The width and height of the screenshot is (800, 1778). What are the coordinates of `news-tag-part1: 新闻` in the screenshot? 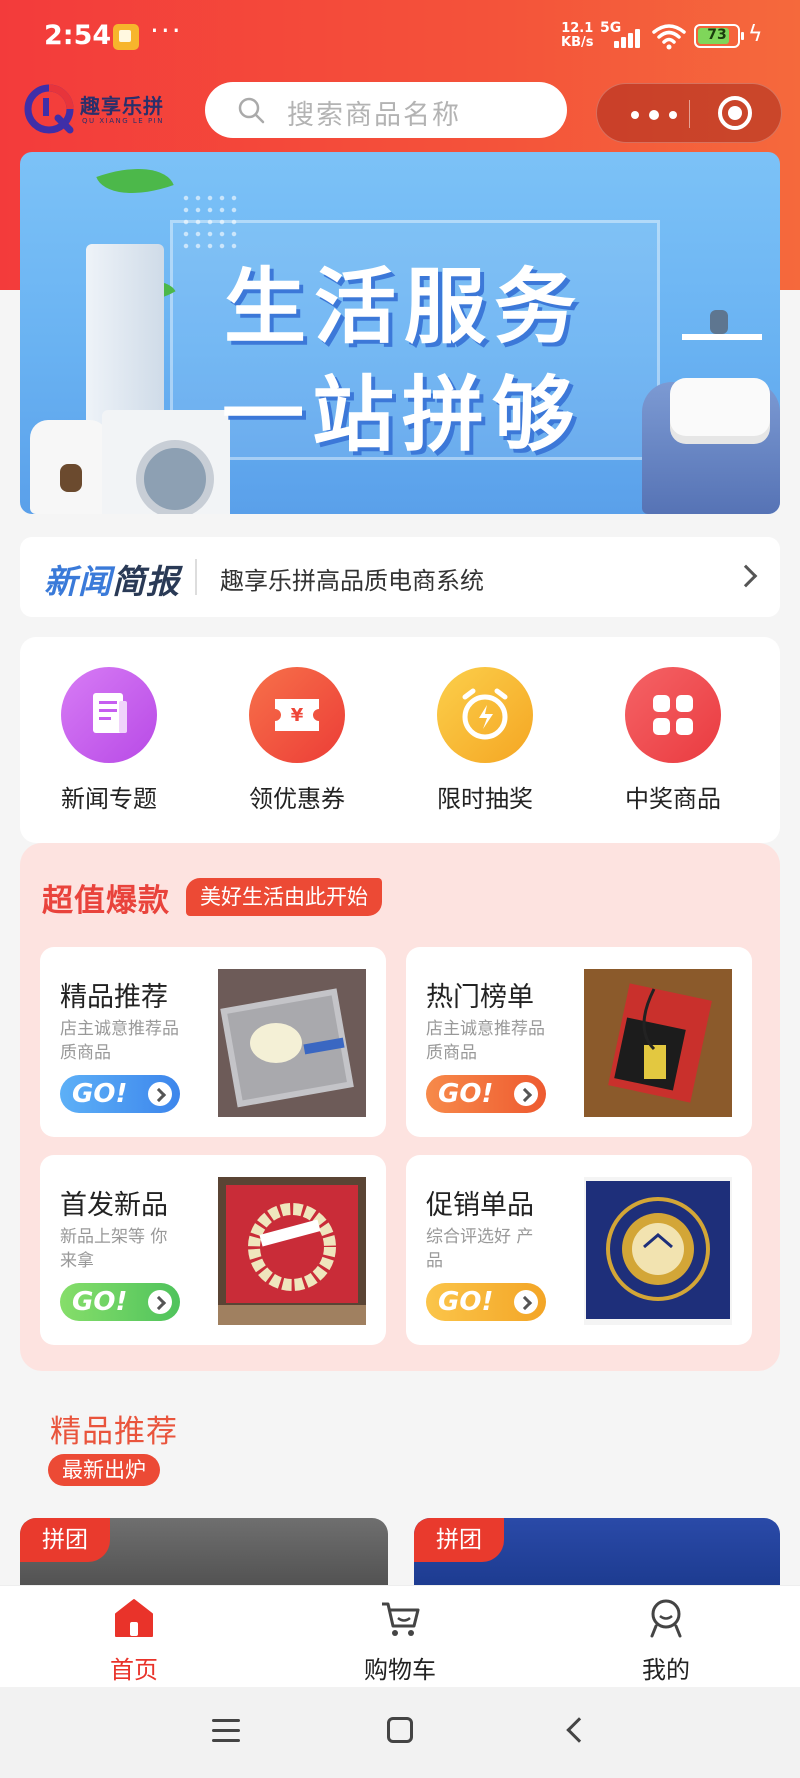 It's located at (78, 581).